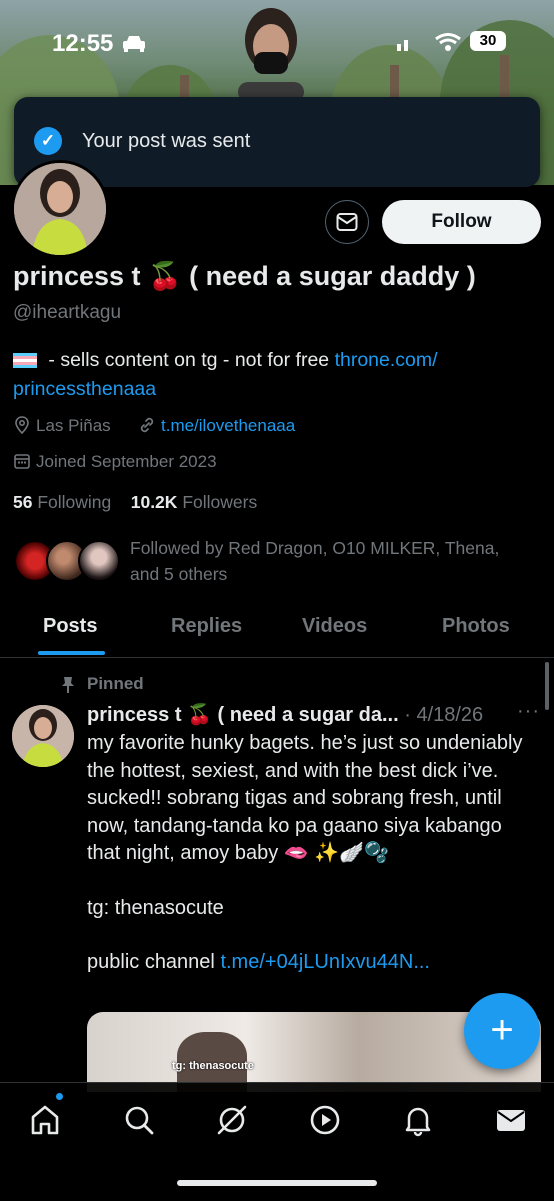  I want to click on scrollbar, so click(547, 686).